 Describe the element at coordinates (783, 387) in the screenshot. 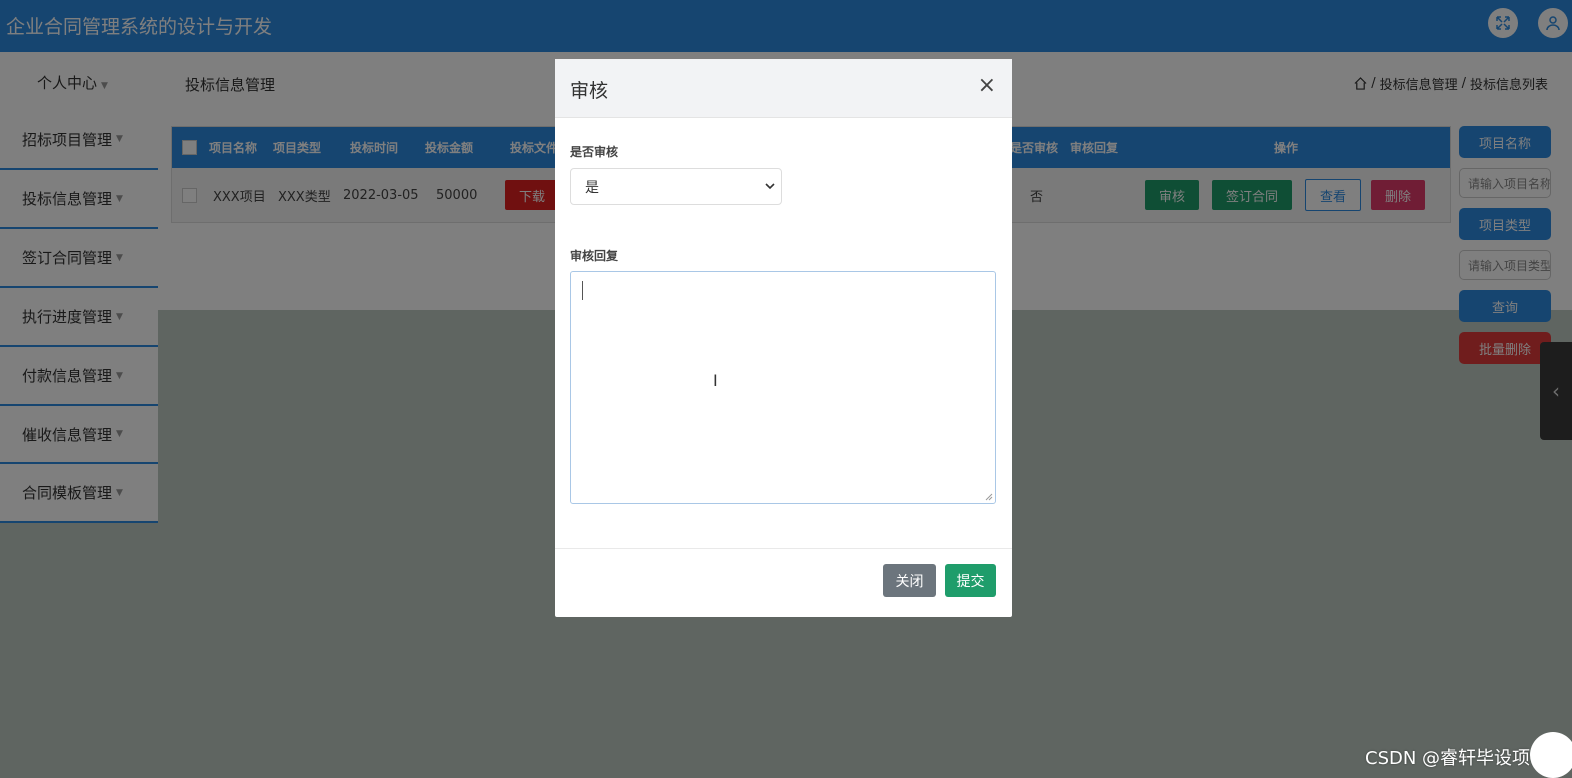

I see `audit-reply-textarea` at that location.